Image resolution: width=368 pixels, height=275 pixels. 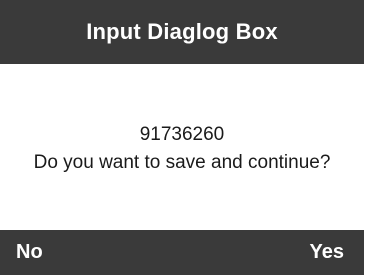 I want to click on confirmation-message: Do you want to save and continue?, so click(x=182, y=162).